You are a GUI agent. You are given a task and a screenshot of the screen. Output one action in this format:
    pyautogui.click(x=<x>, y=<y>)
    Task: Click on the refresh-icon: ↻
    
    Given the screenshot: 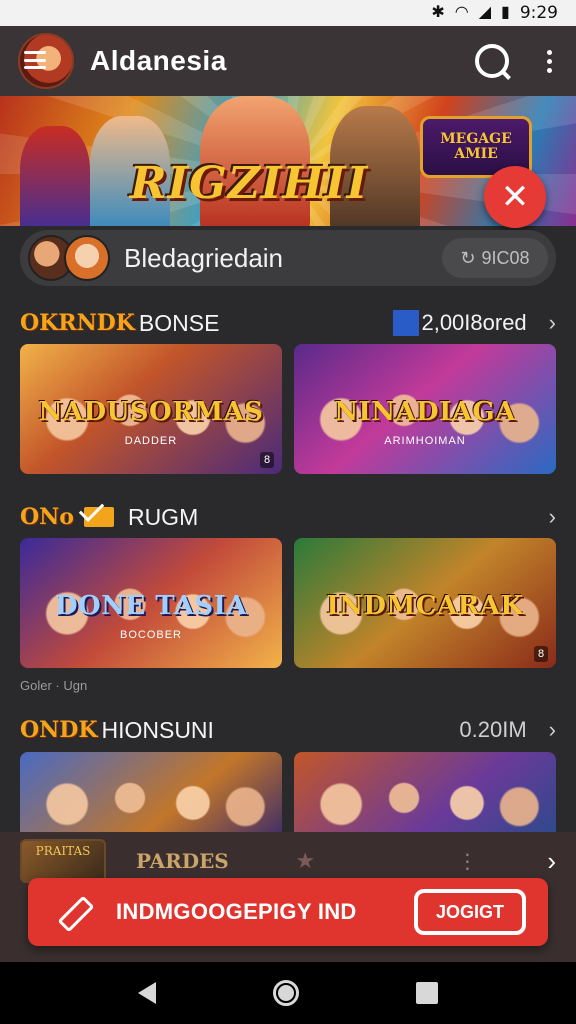 What is the action you would take?
    pyautogui.click(x=468, y=257)
    